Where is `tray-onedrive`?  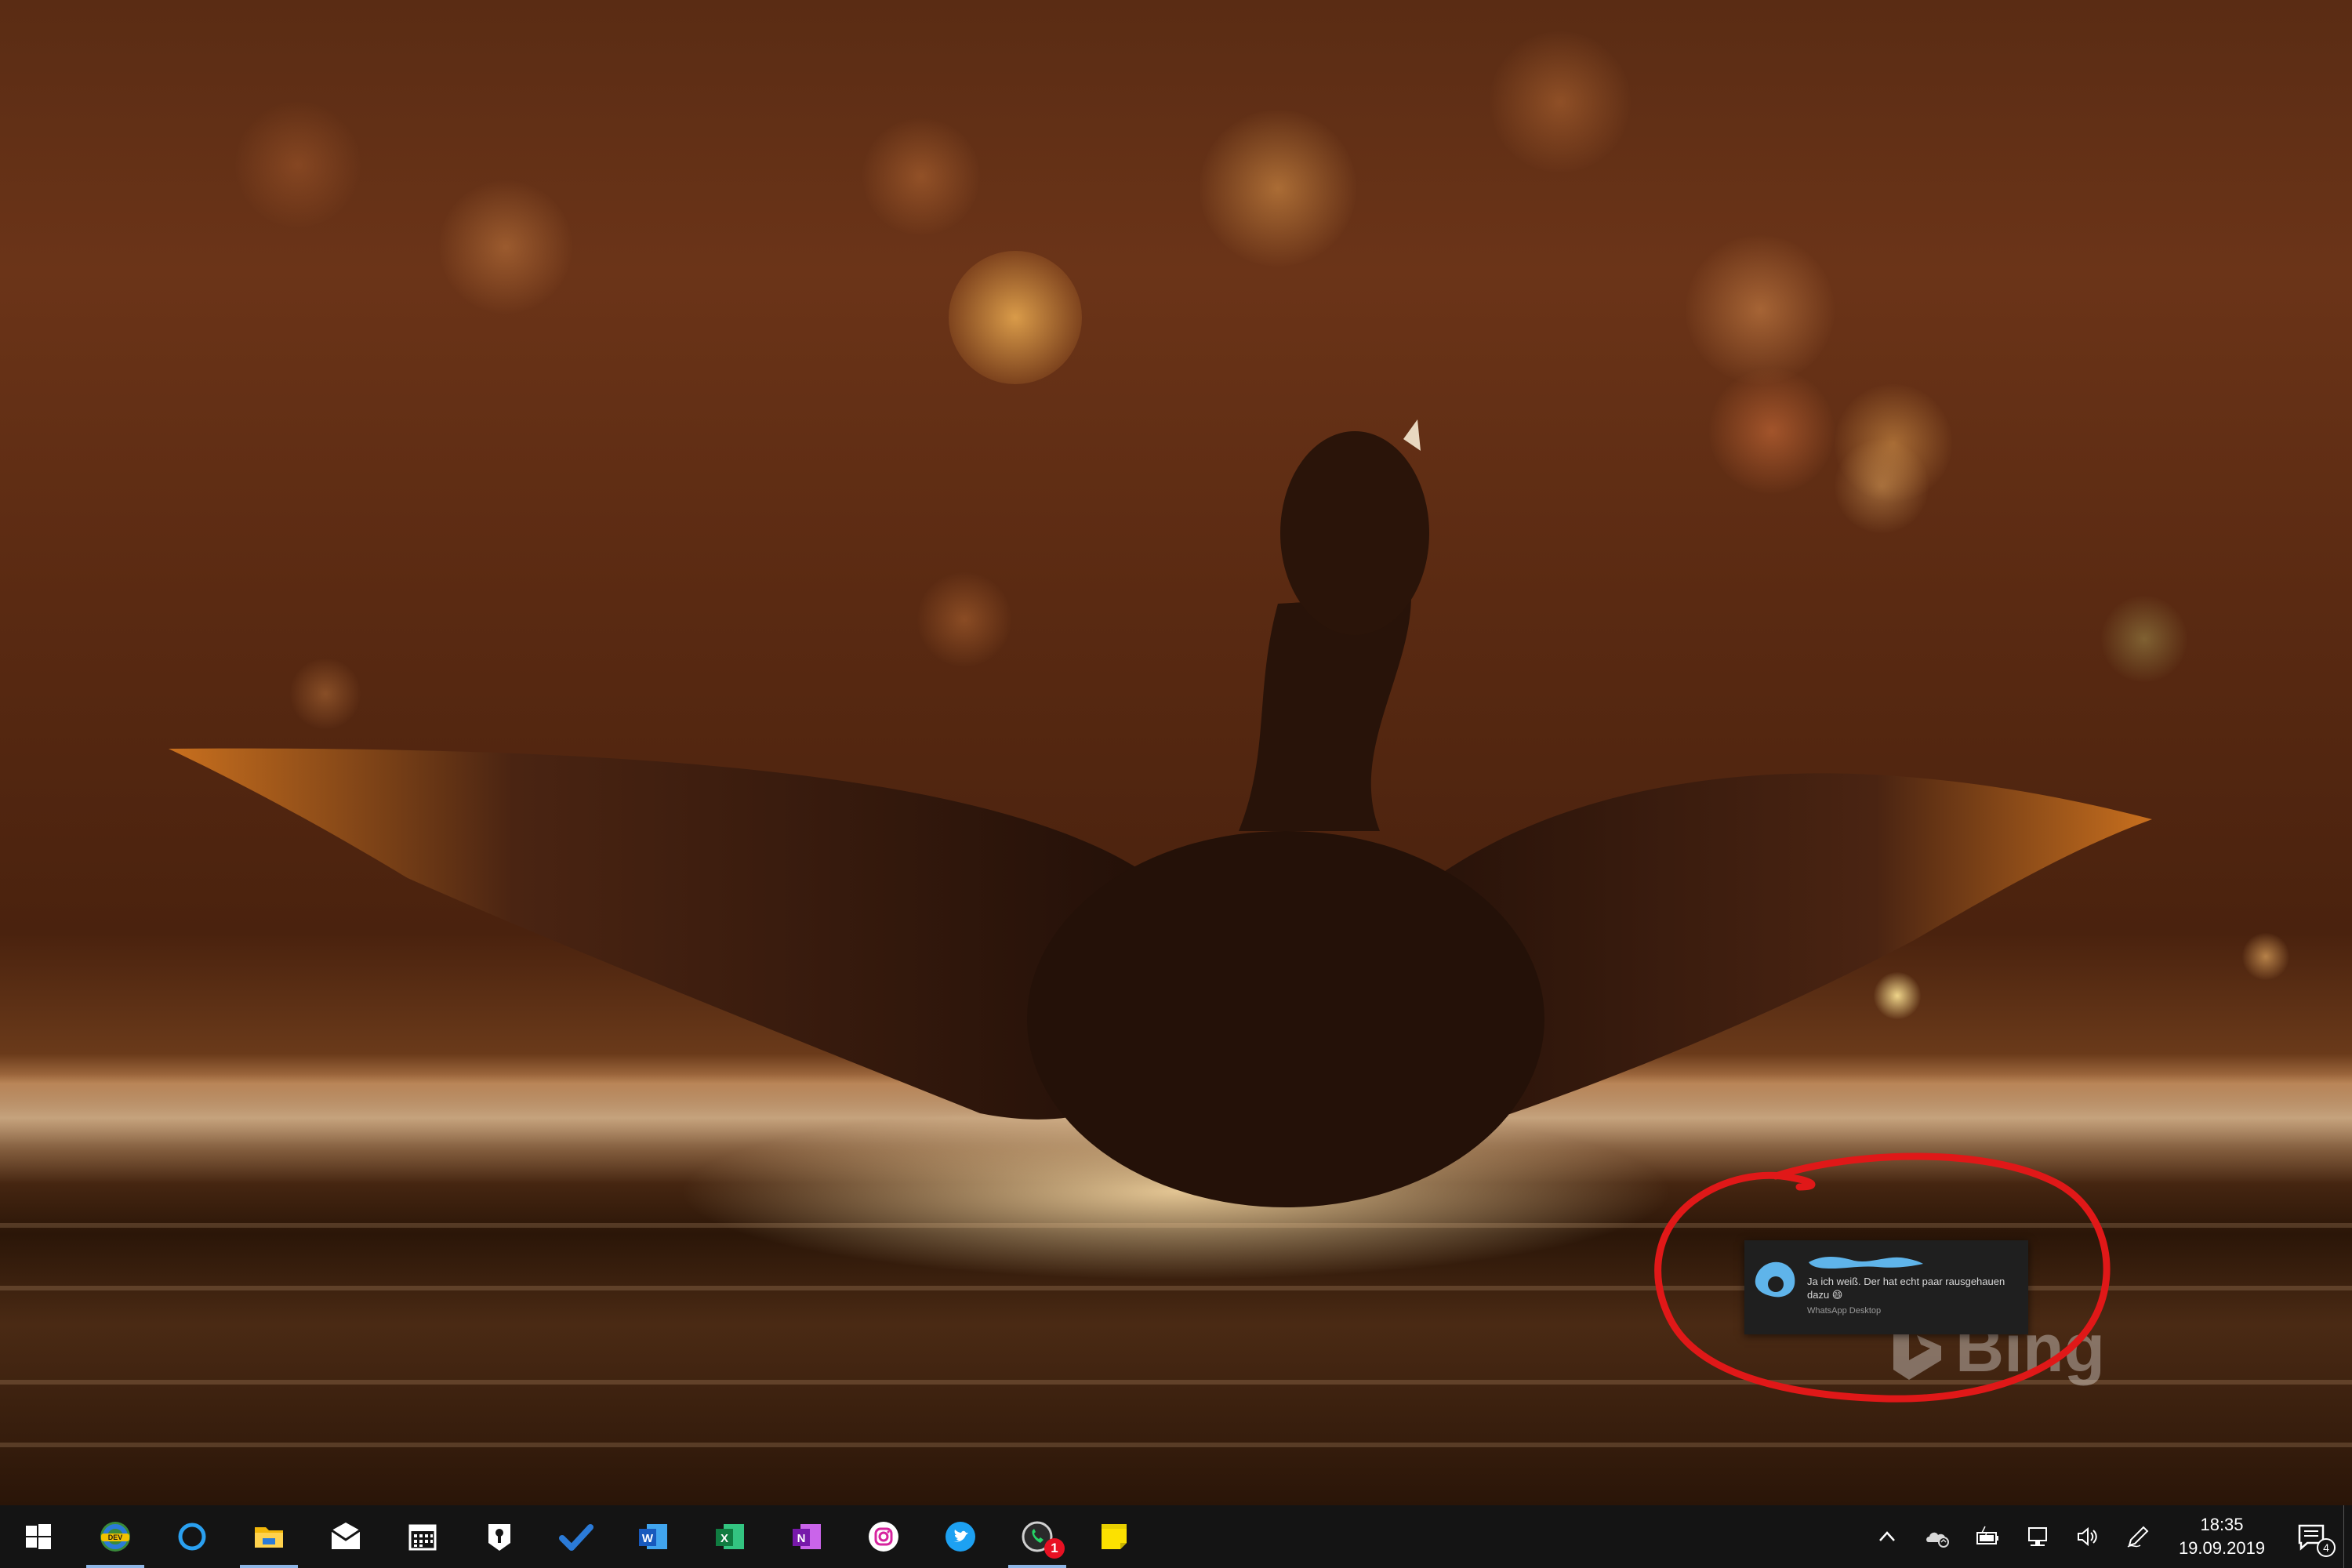
tray-onedrive is located at coordinates (1937, 1536).